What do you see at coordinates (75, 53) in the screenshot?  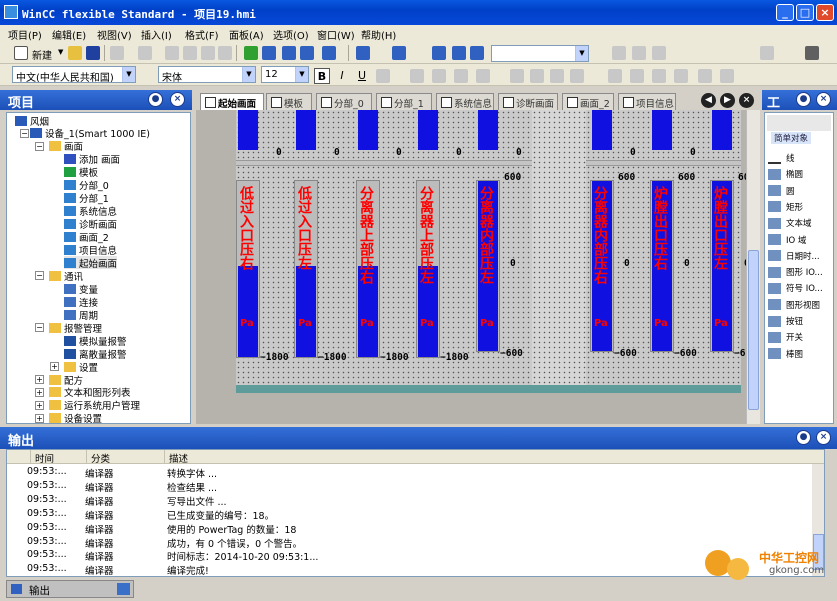 I see `open-icon` at bounding box center [75, 53].